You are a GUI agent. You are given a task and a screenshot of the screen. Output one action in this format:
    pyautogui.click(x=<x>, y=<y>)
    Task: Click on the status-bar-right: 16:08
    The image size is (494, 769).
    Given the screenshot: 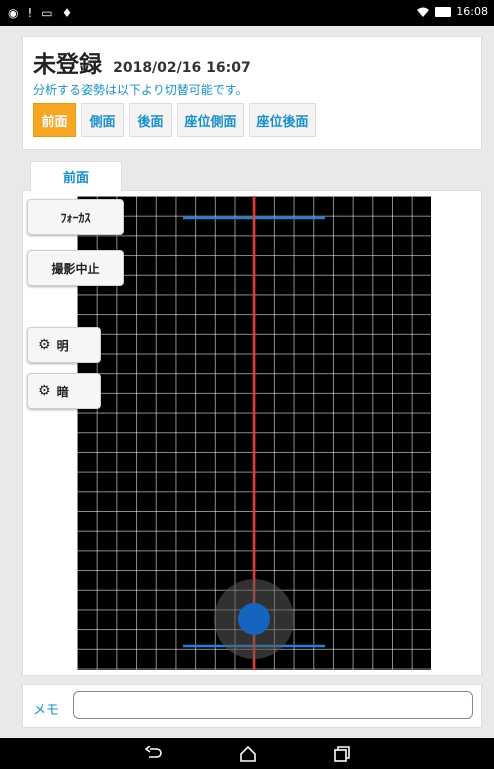 What is the action you would take?
    pyautogui.click(x=452, y=11)
    